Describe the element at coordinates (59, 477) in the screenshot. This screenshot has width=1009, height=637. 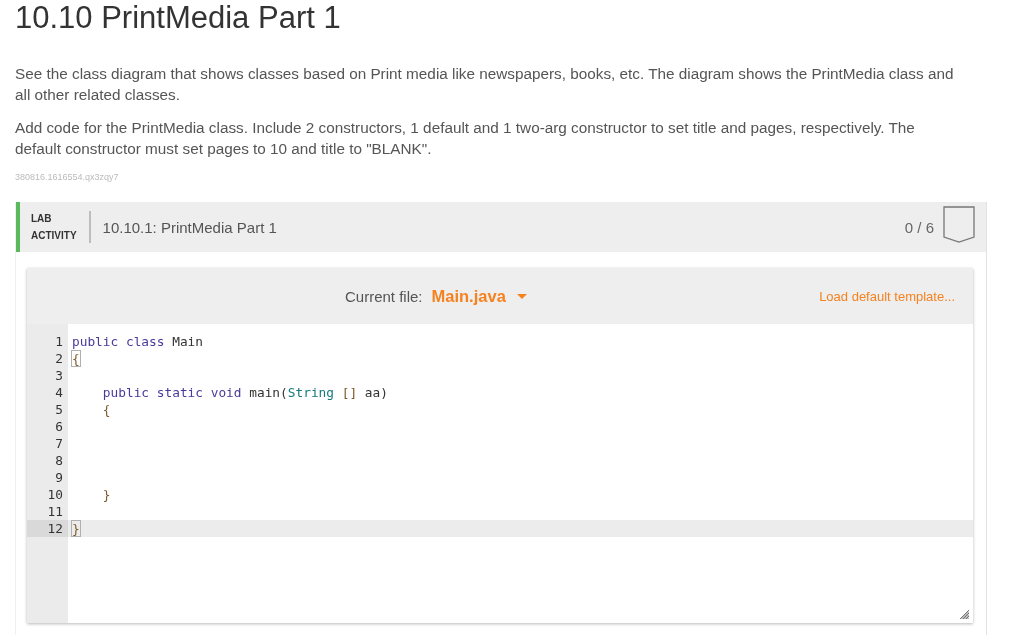
I see `line-number: 9` at that location.